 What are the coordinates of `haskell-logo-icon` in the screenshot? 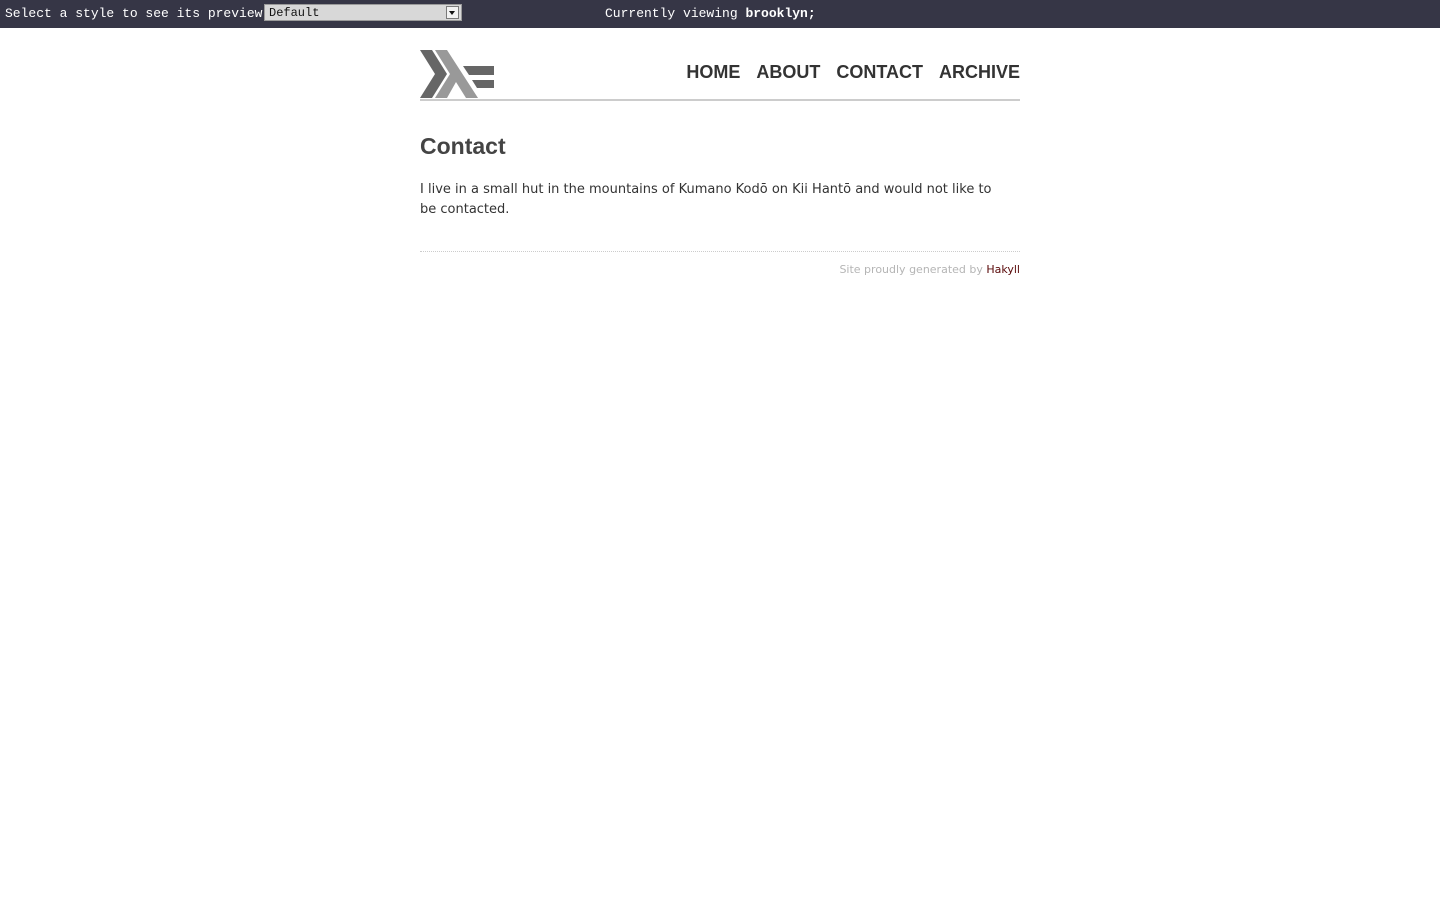 It's located at (457, 74).